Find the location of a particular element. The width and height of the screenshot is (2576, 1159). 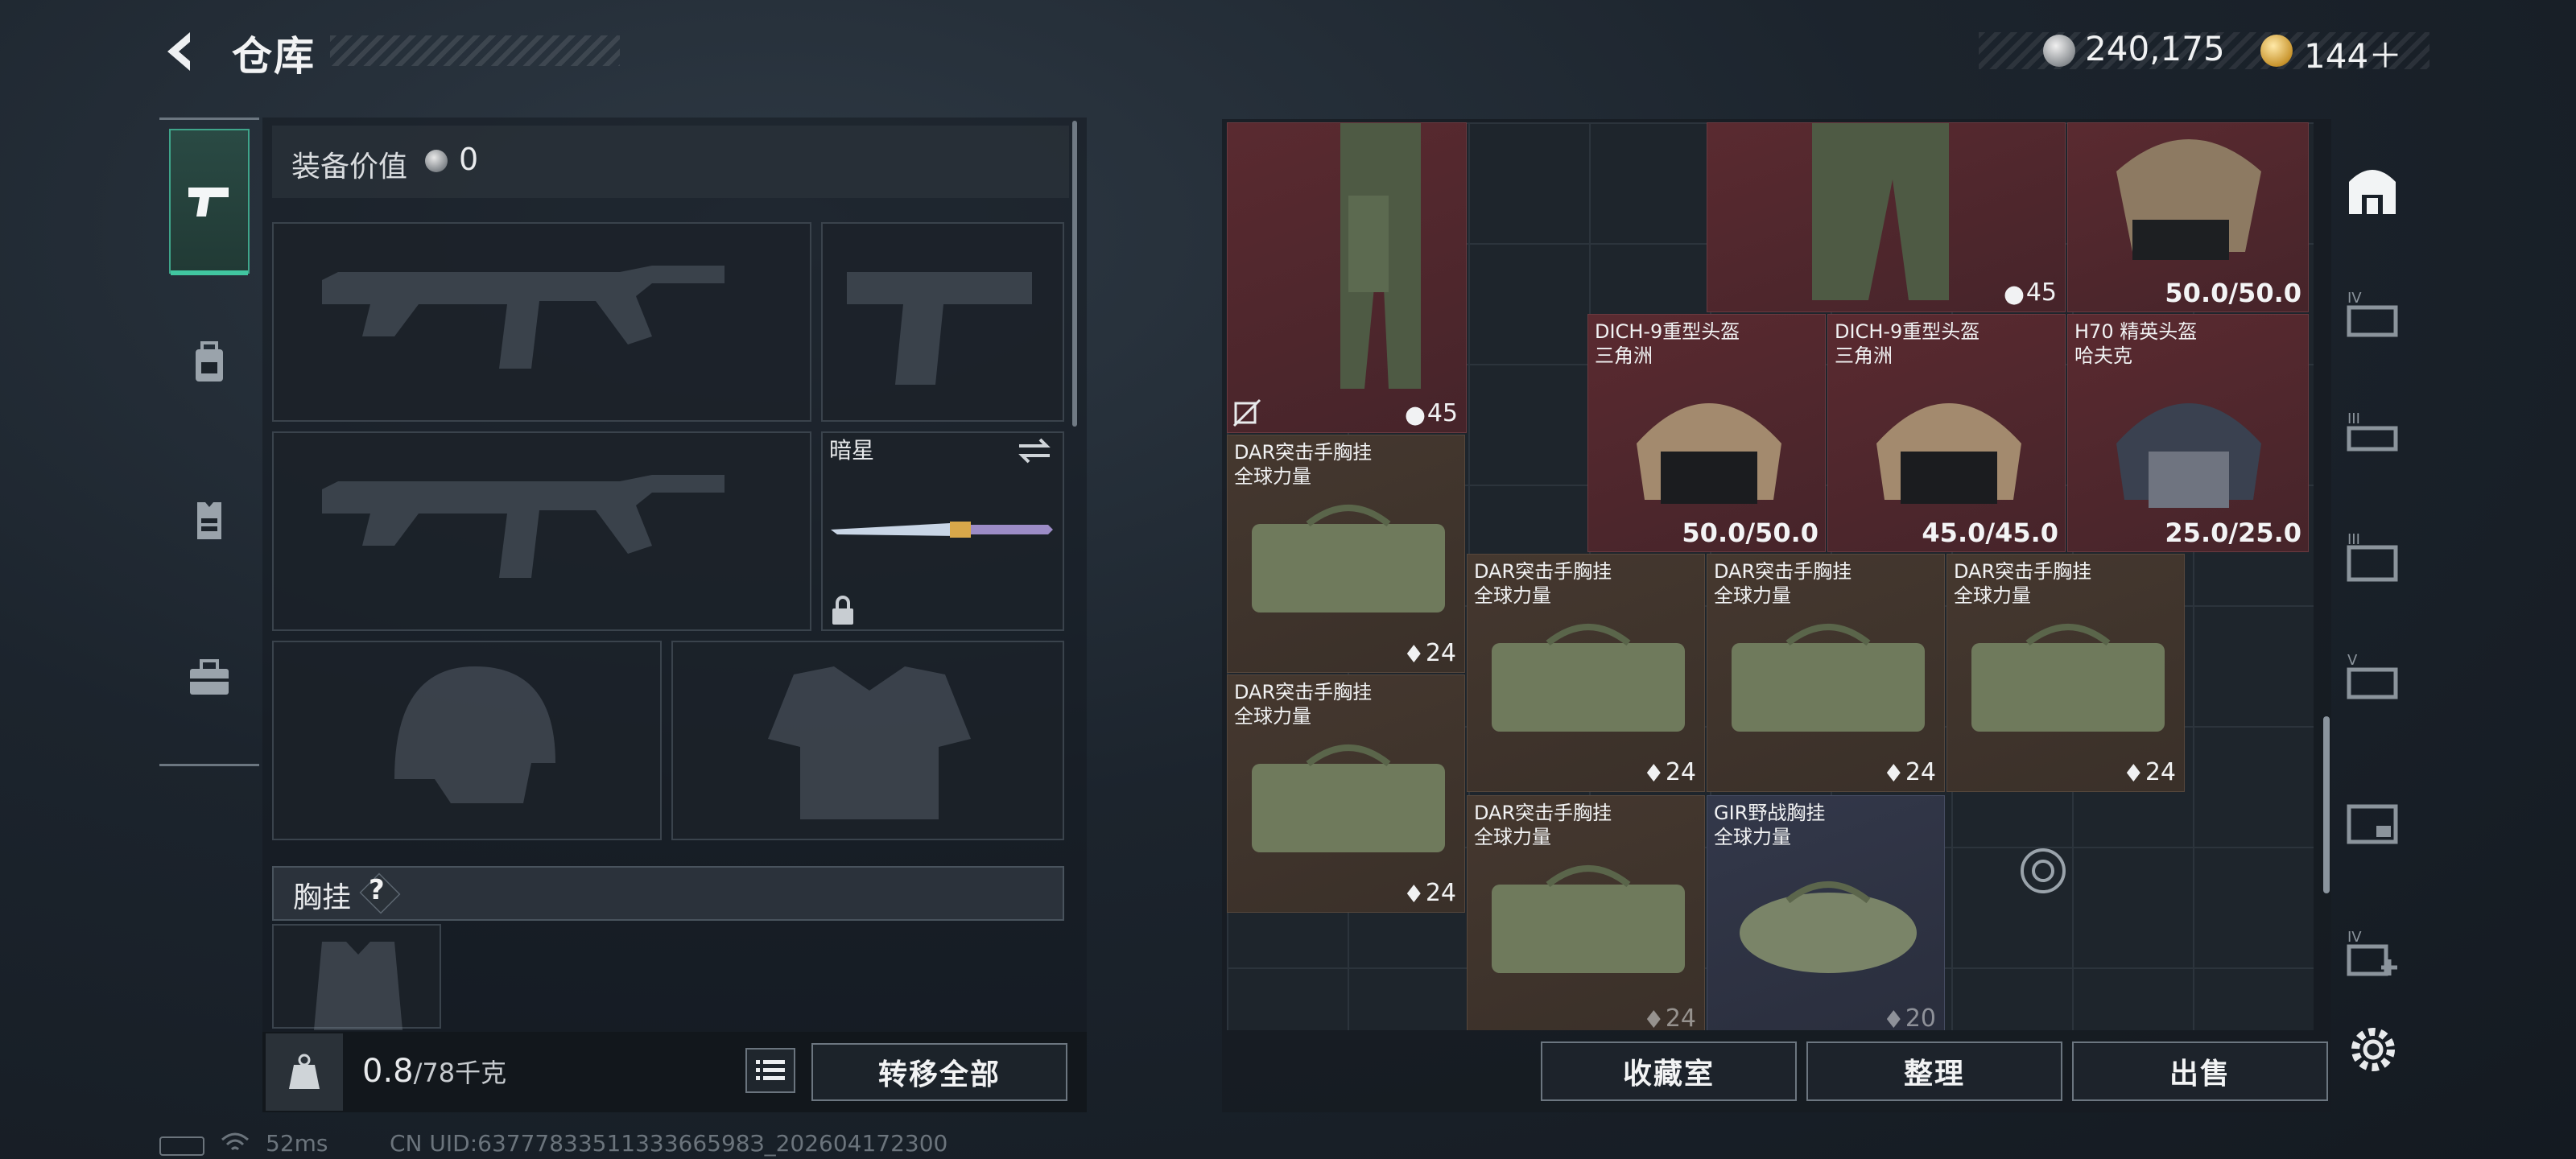

item-name: GIR野战胸挂 全球力量 is located at coordinates (1770, 825).